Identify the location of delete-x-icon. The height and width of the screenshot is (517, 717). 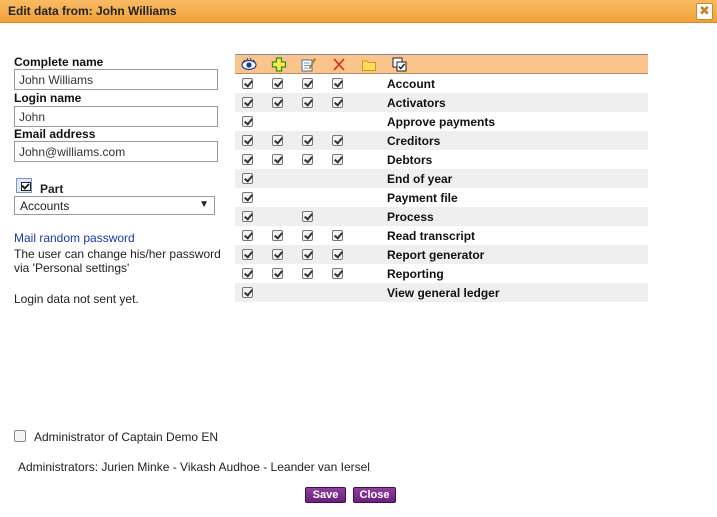
(339, 64).